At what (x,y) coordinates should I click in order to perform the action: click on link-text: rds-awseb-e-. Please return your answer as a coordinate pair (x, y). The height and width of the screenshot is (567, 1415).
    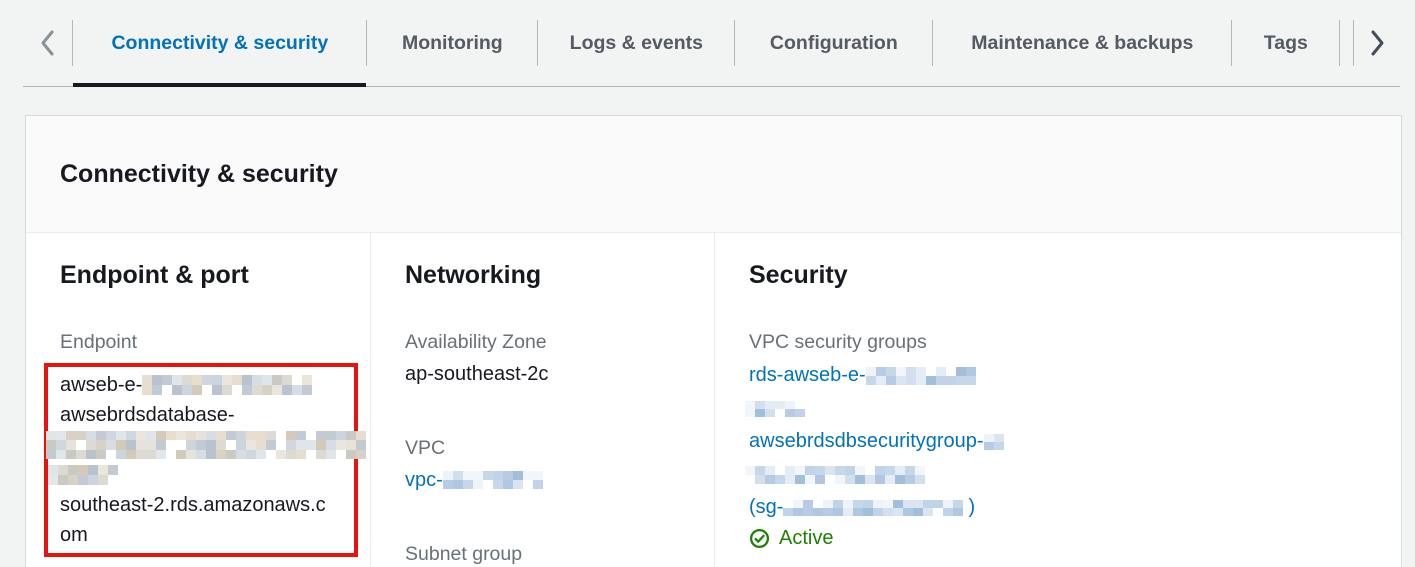
    Looking at the image, I should click on (807, 375).